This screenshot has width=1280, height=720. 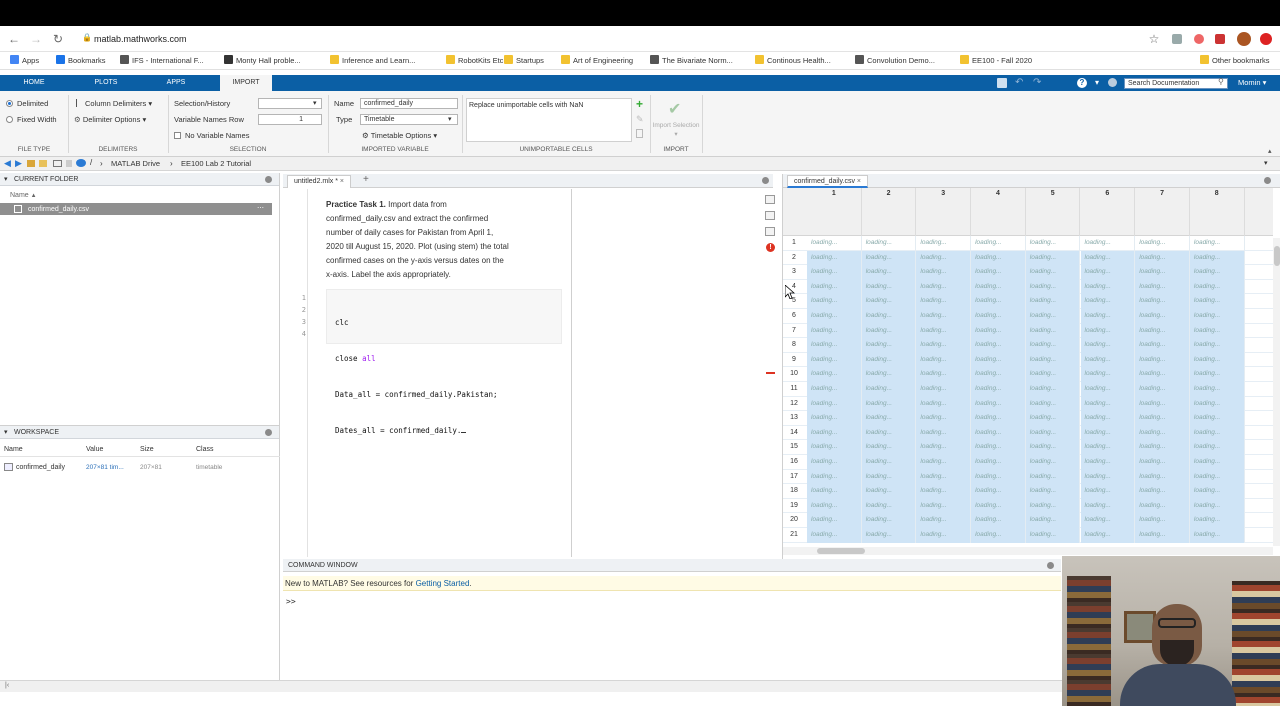 What do you see at coordinates (1277, 256) in the screenshot?
I see `scrollbar-thumb` at bounding box center [1277, 256].